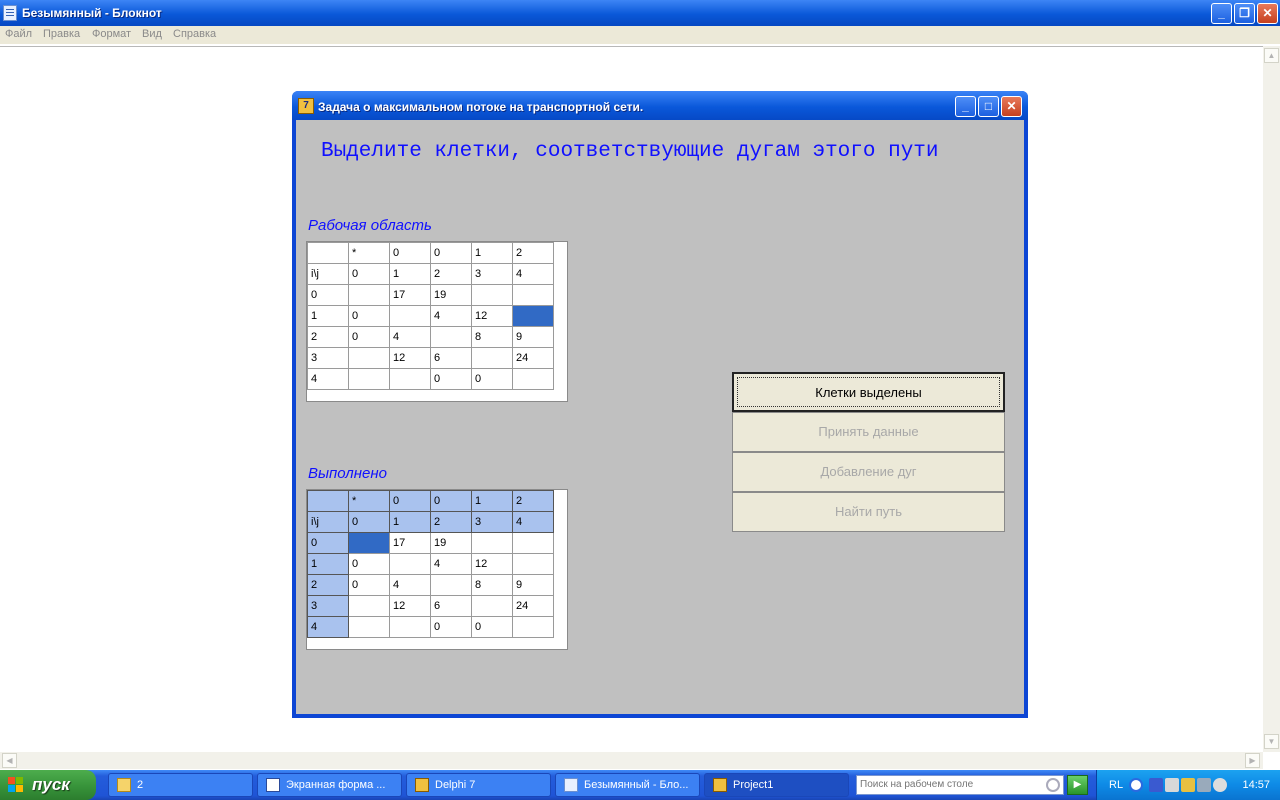  Describe the element at coordinates (640, 13) in the screenshot. I see `notepad-title-bar: Безымянный - Блокнот _ ❐ ✕` at that location.